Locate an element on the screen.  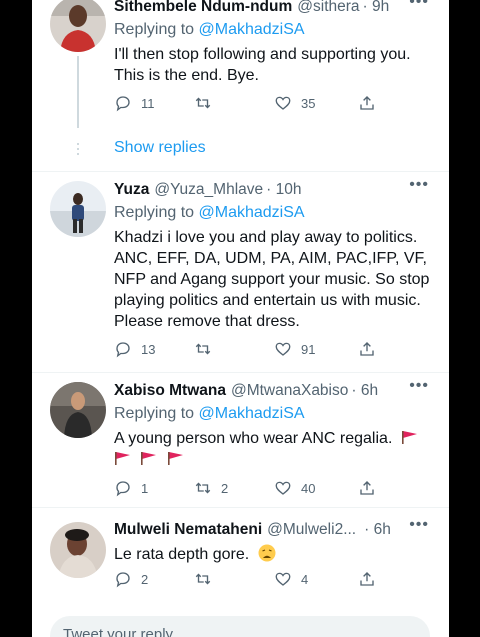
reply-button: 1 is located at coordinates (131, 488).